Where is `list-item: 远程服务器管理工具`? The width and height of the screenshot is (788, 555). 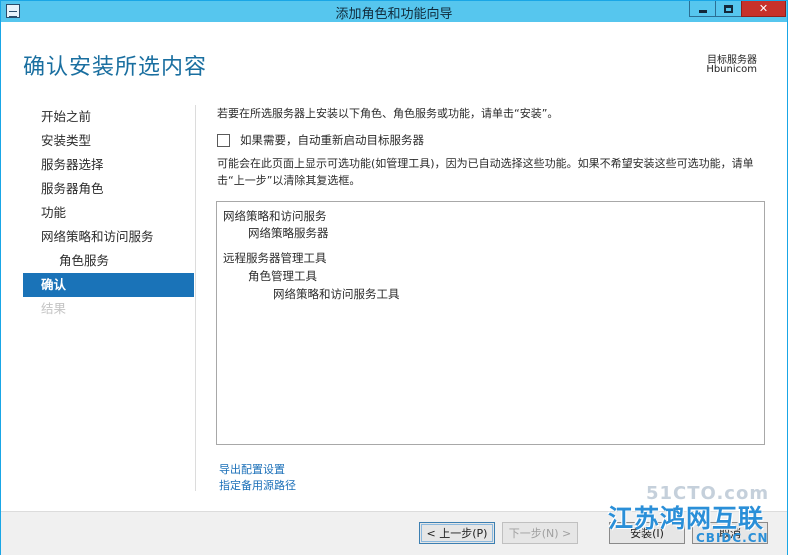
list-item: 远程服务器管理工具 is located at coordinates (275, 258).